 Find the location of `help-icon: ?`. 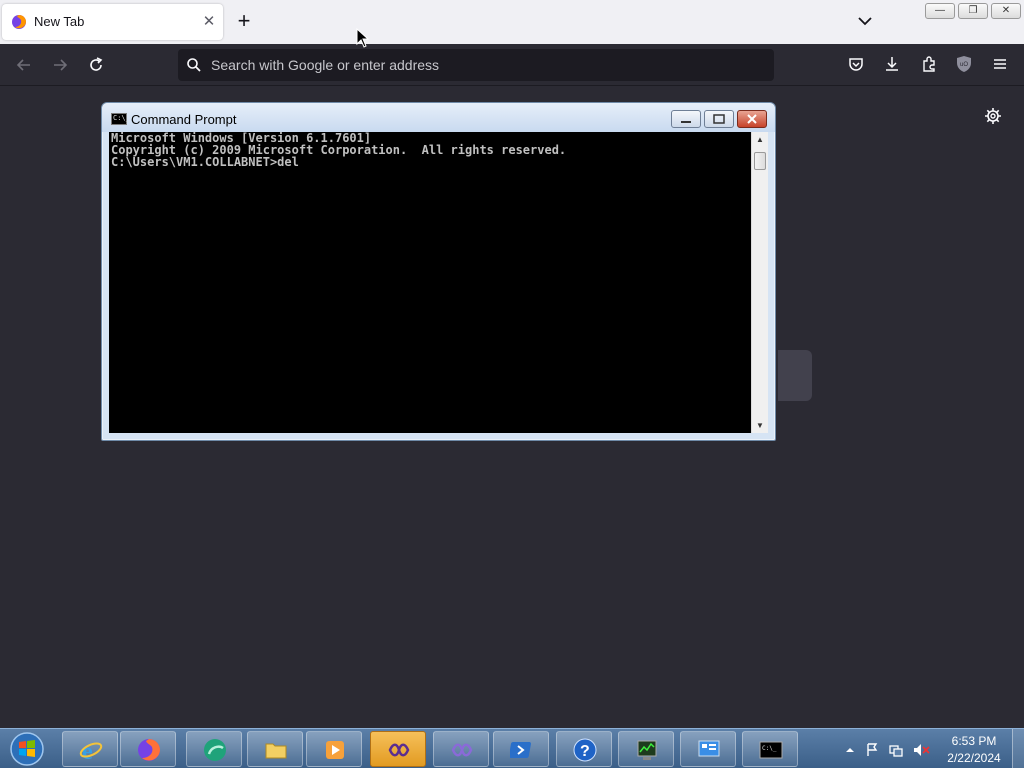

help-icon: ? is located at coordinates (585, 750).